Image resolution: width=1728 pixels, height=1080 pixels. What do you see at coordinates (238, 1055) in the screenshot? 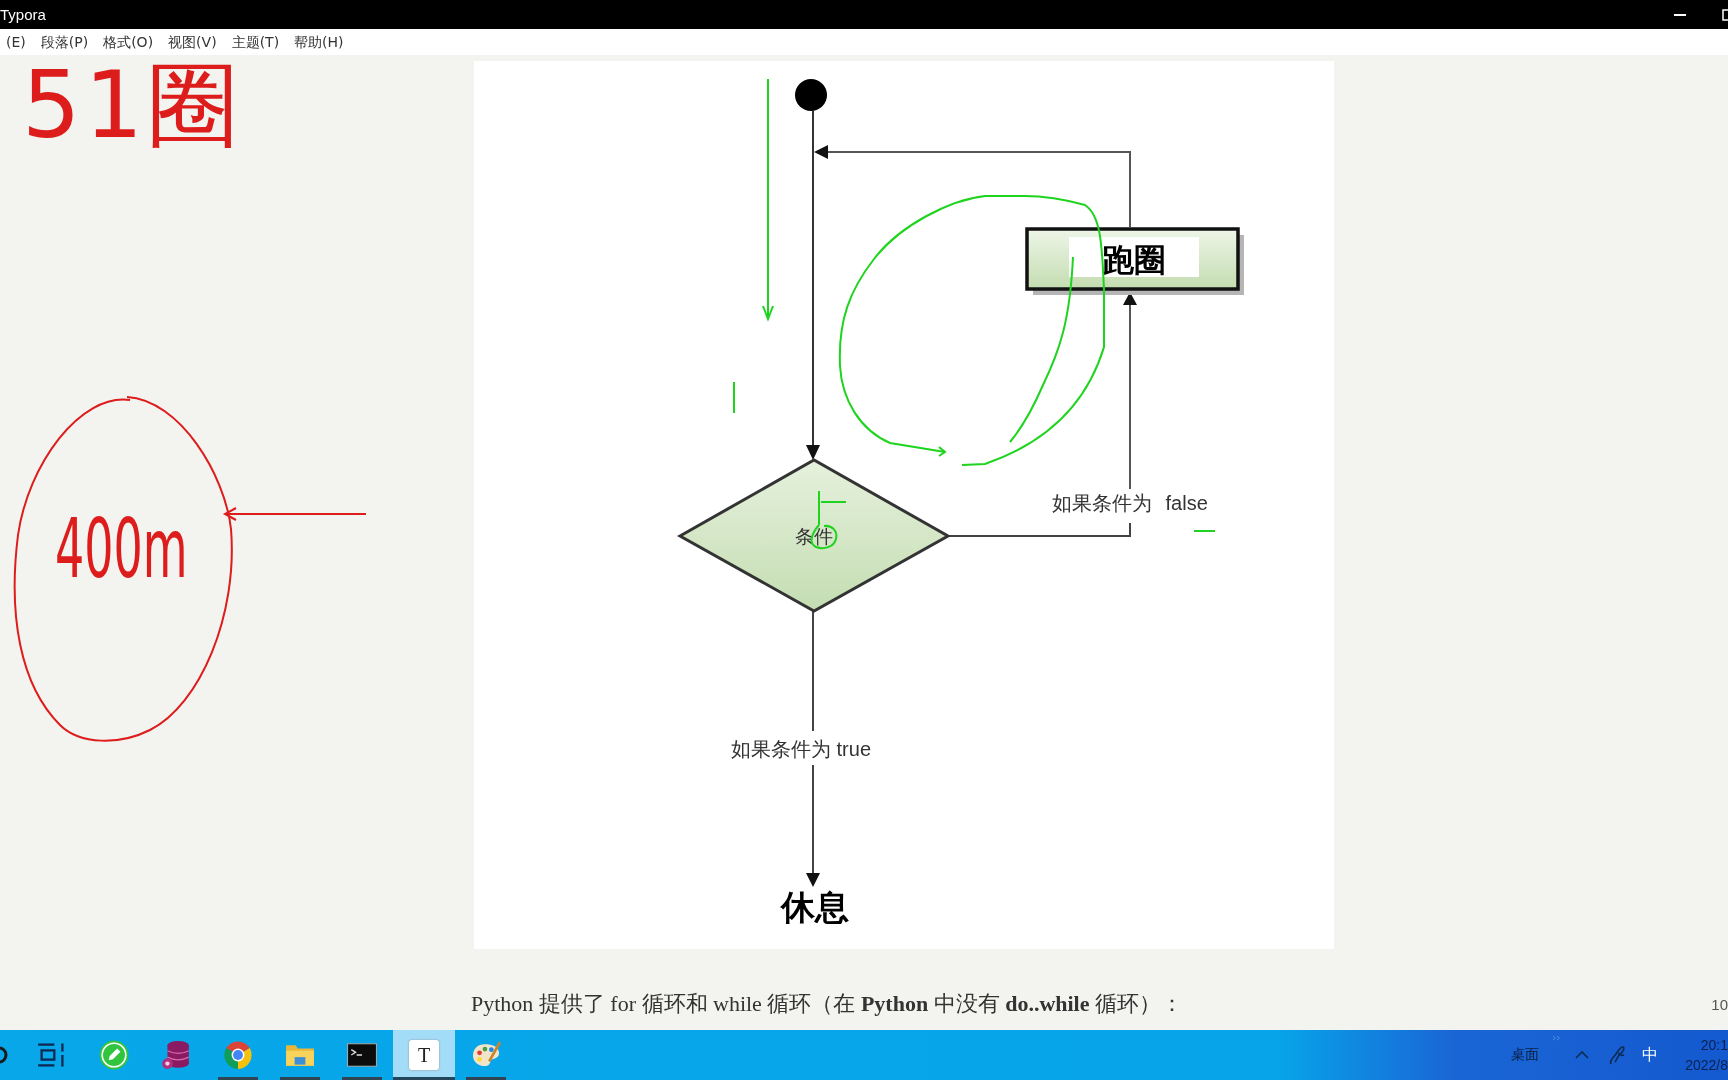
I see `browser-icon` at bounding box center [238, 1055].